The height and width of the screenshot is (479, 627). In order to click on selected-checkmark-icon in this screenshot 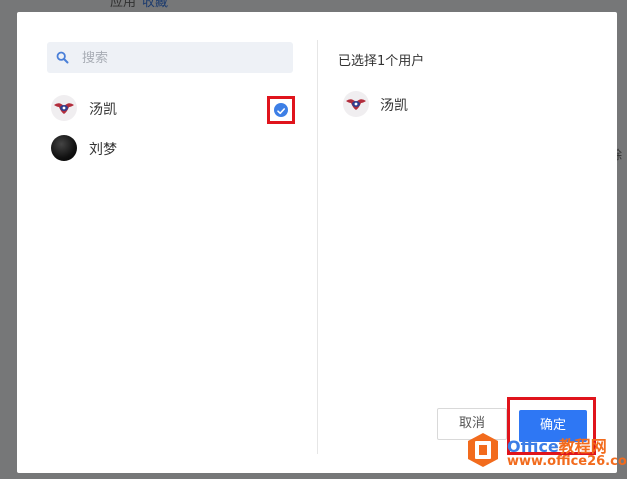, I will do `click(281, 110)`.